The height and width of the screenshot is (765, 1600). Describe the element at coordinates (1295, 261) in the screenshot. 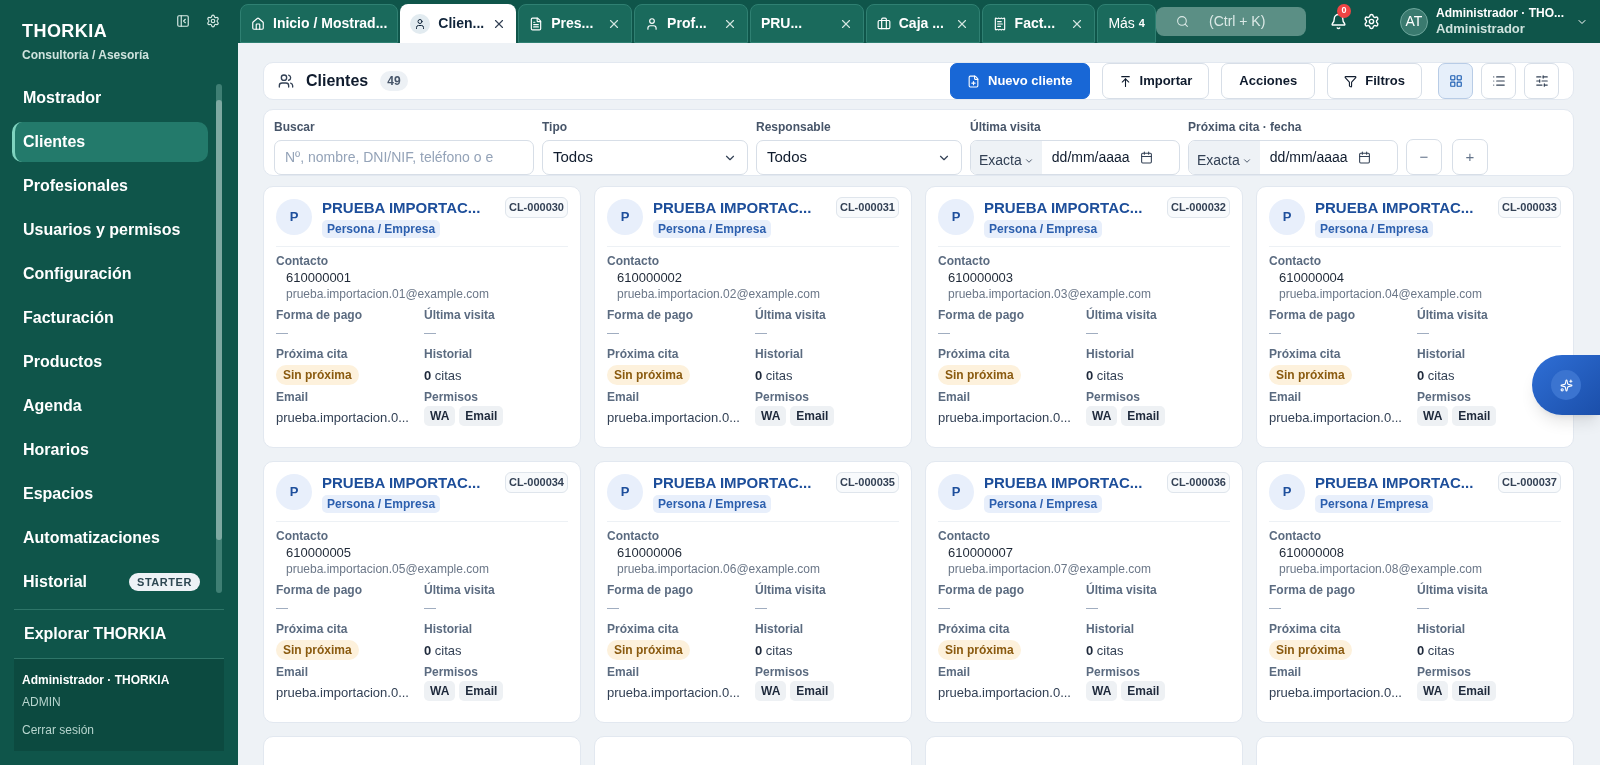

I see `field-label: Contacto` at that location.